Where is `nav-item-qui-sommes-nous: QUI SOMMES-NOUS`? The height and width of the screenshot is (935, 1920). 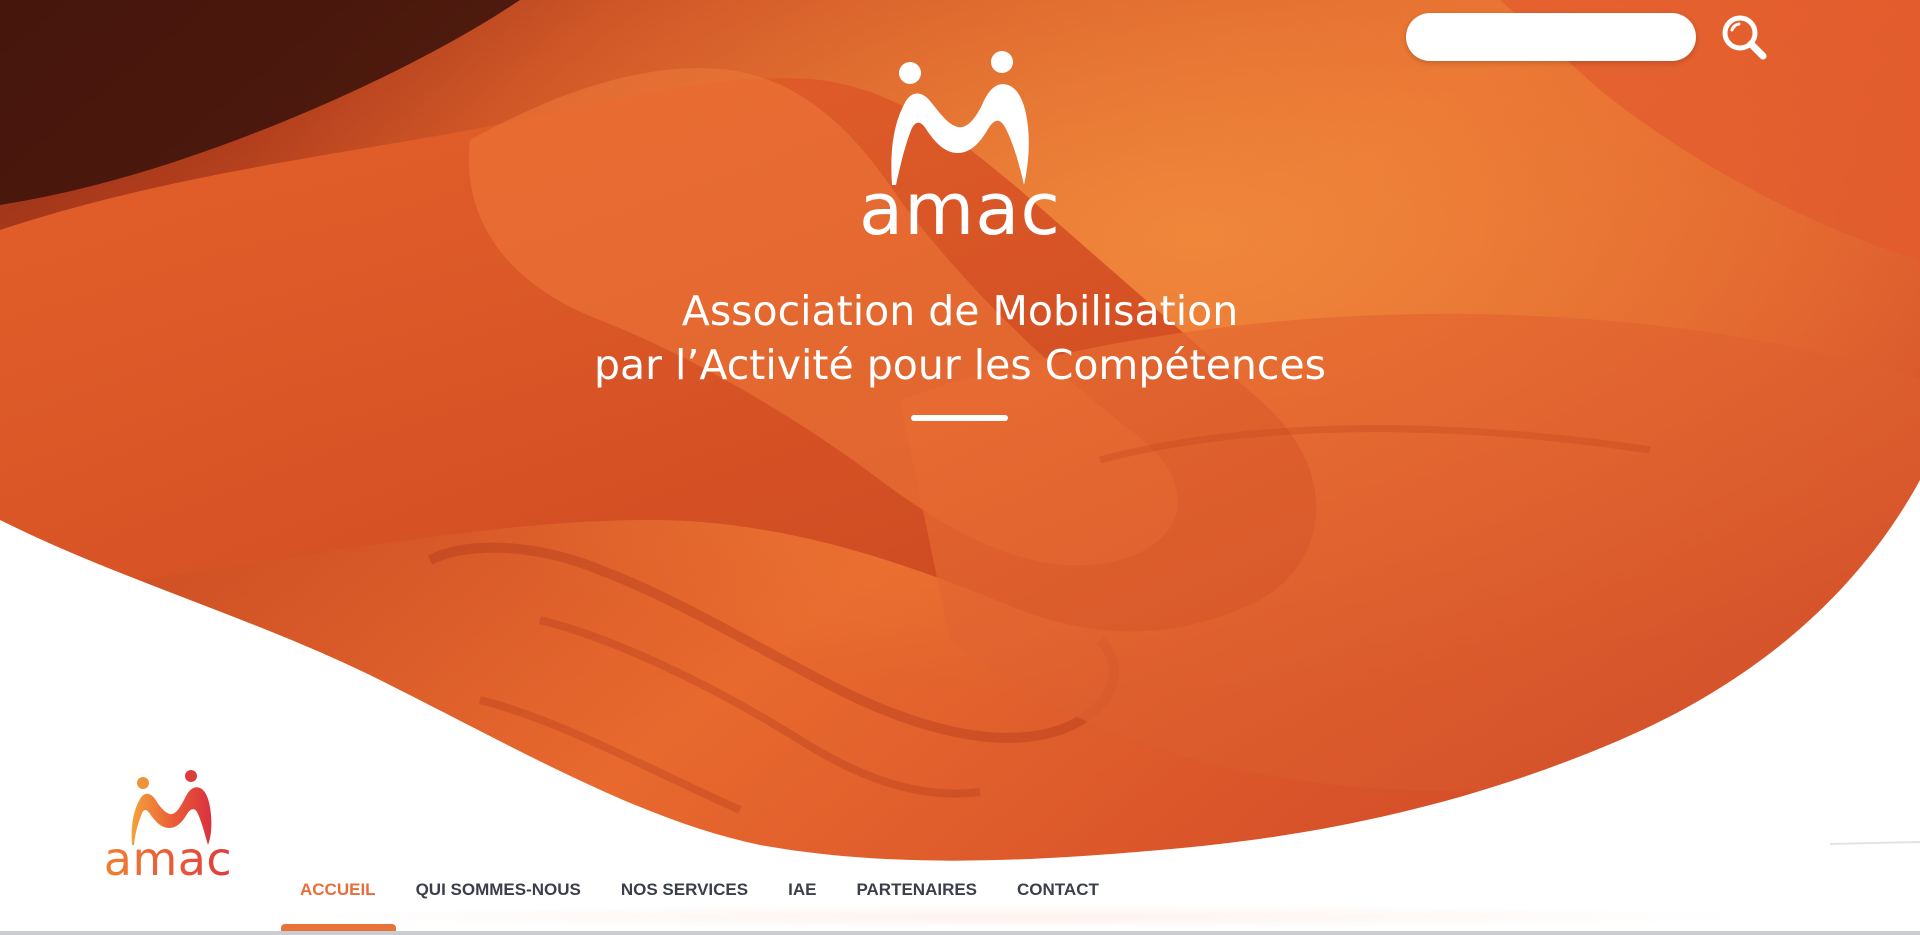
nav-item-qui-sommes-nous: QUI SOMMES-NOUS is located at coordinates (498, 890).